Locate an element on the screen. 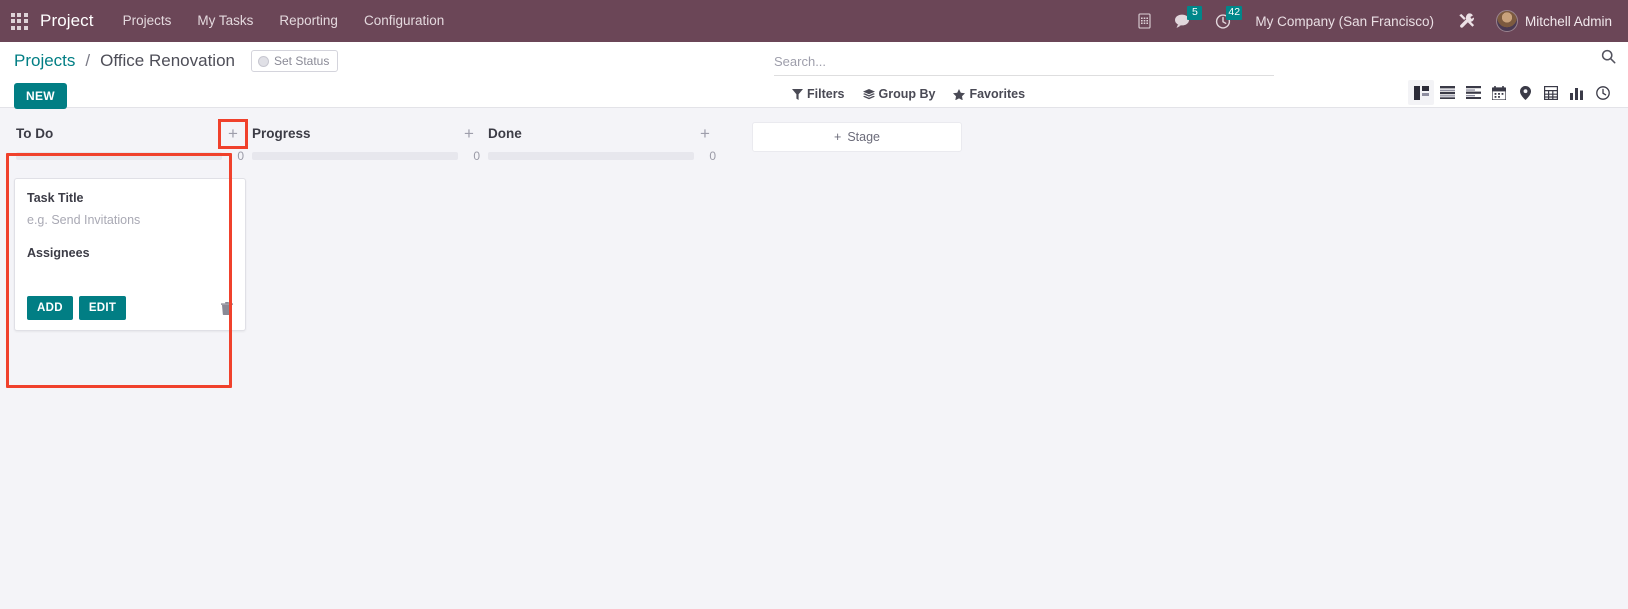 The image size is (1628, 609). kanban-column-body: Task Title Assignees ADD EDIT is located at coordinates (130, 247).